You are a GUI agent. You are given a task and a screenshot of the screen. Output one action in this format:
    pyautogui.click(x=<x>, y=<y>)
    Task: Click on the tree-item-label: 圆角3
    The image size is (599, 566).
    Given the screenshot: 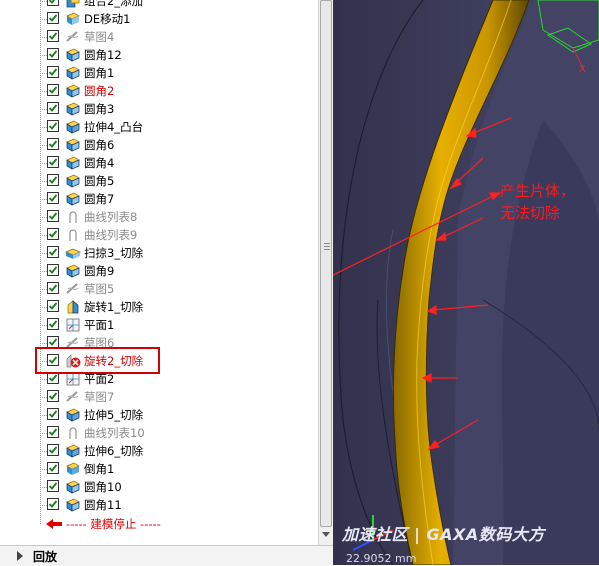 What is the action you would take?
    pyautogui.click(x=99, y=109)
    